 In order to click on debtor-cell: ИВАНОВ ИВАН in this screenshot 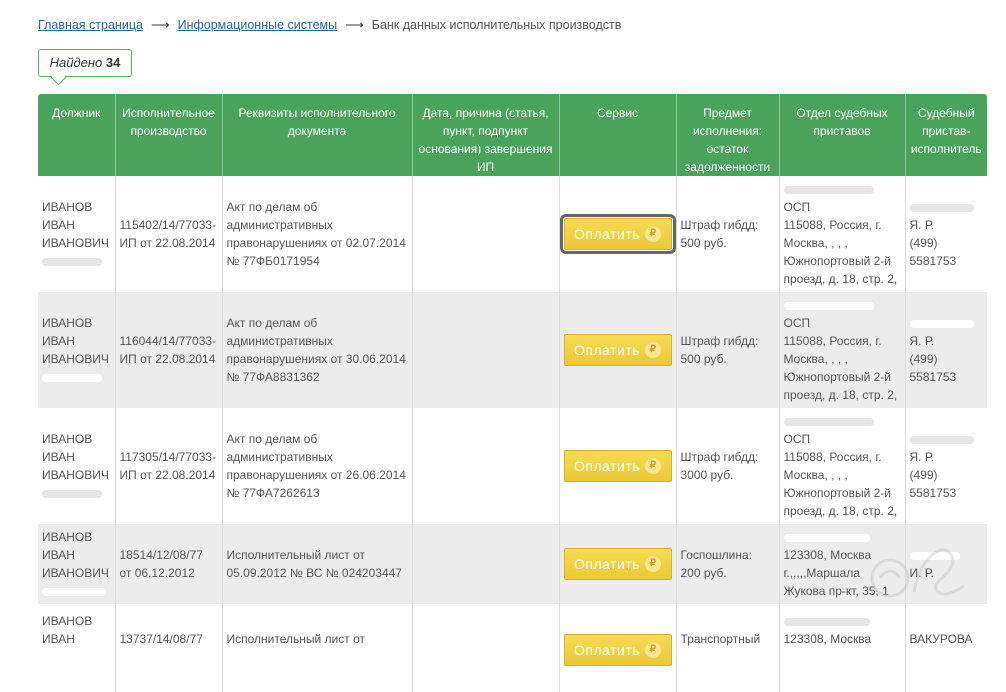, I will do `click(77, 648)`.